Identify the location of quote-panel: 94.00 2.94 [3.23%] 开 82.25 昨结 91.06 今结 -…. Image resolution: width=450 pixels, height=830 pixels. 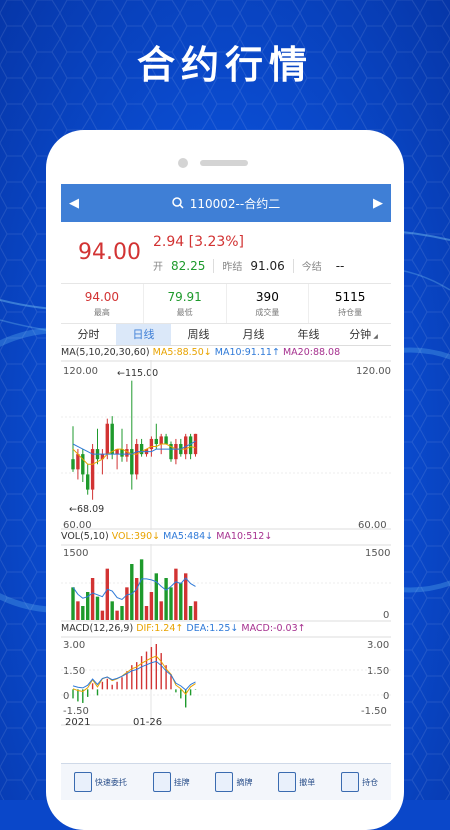
(226, 253).